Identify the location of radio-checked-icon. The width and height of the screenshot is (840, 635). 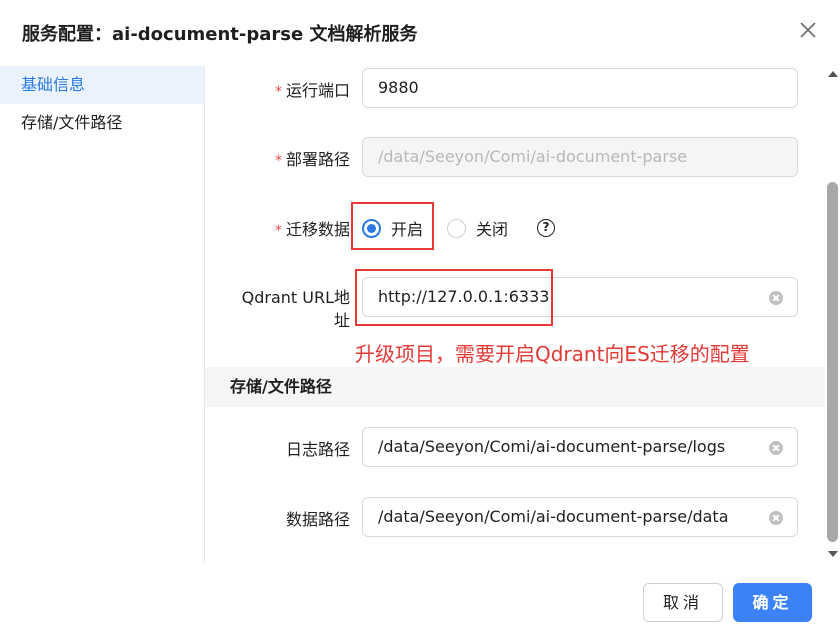
(371, 228).